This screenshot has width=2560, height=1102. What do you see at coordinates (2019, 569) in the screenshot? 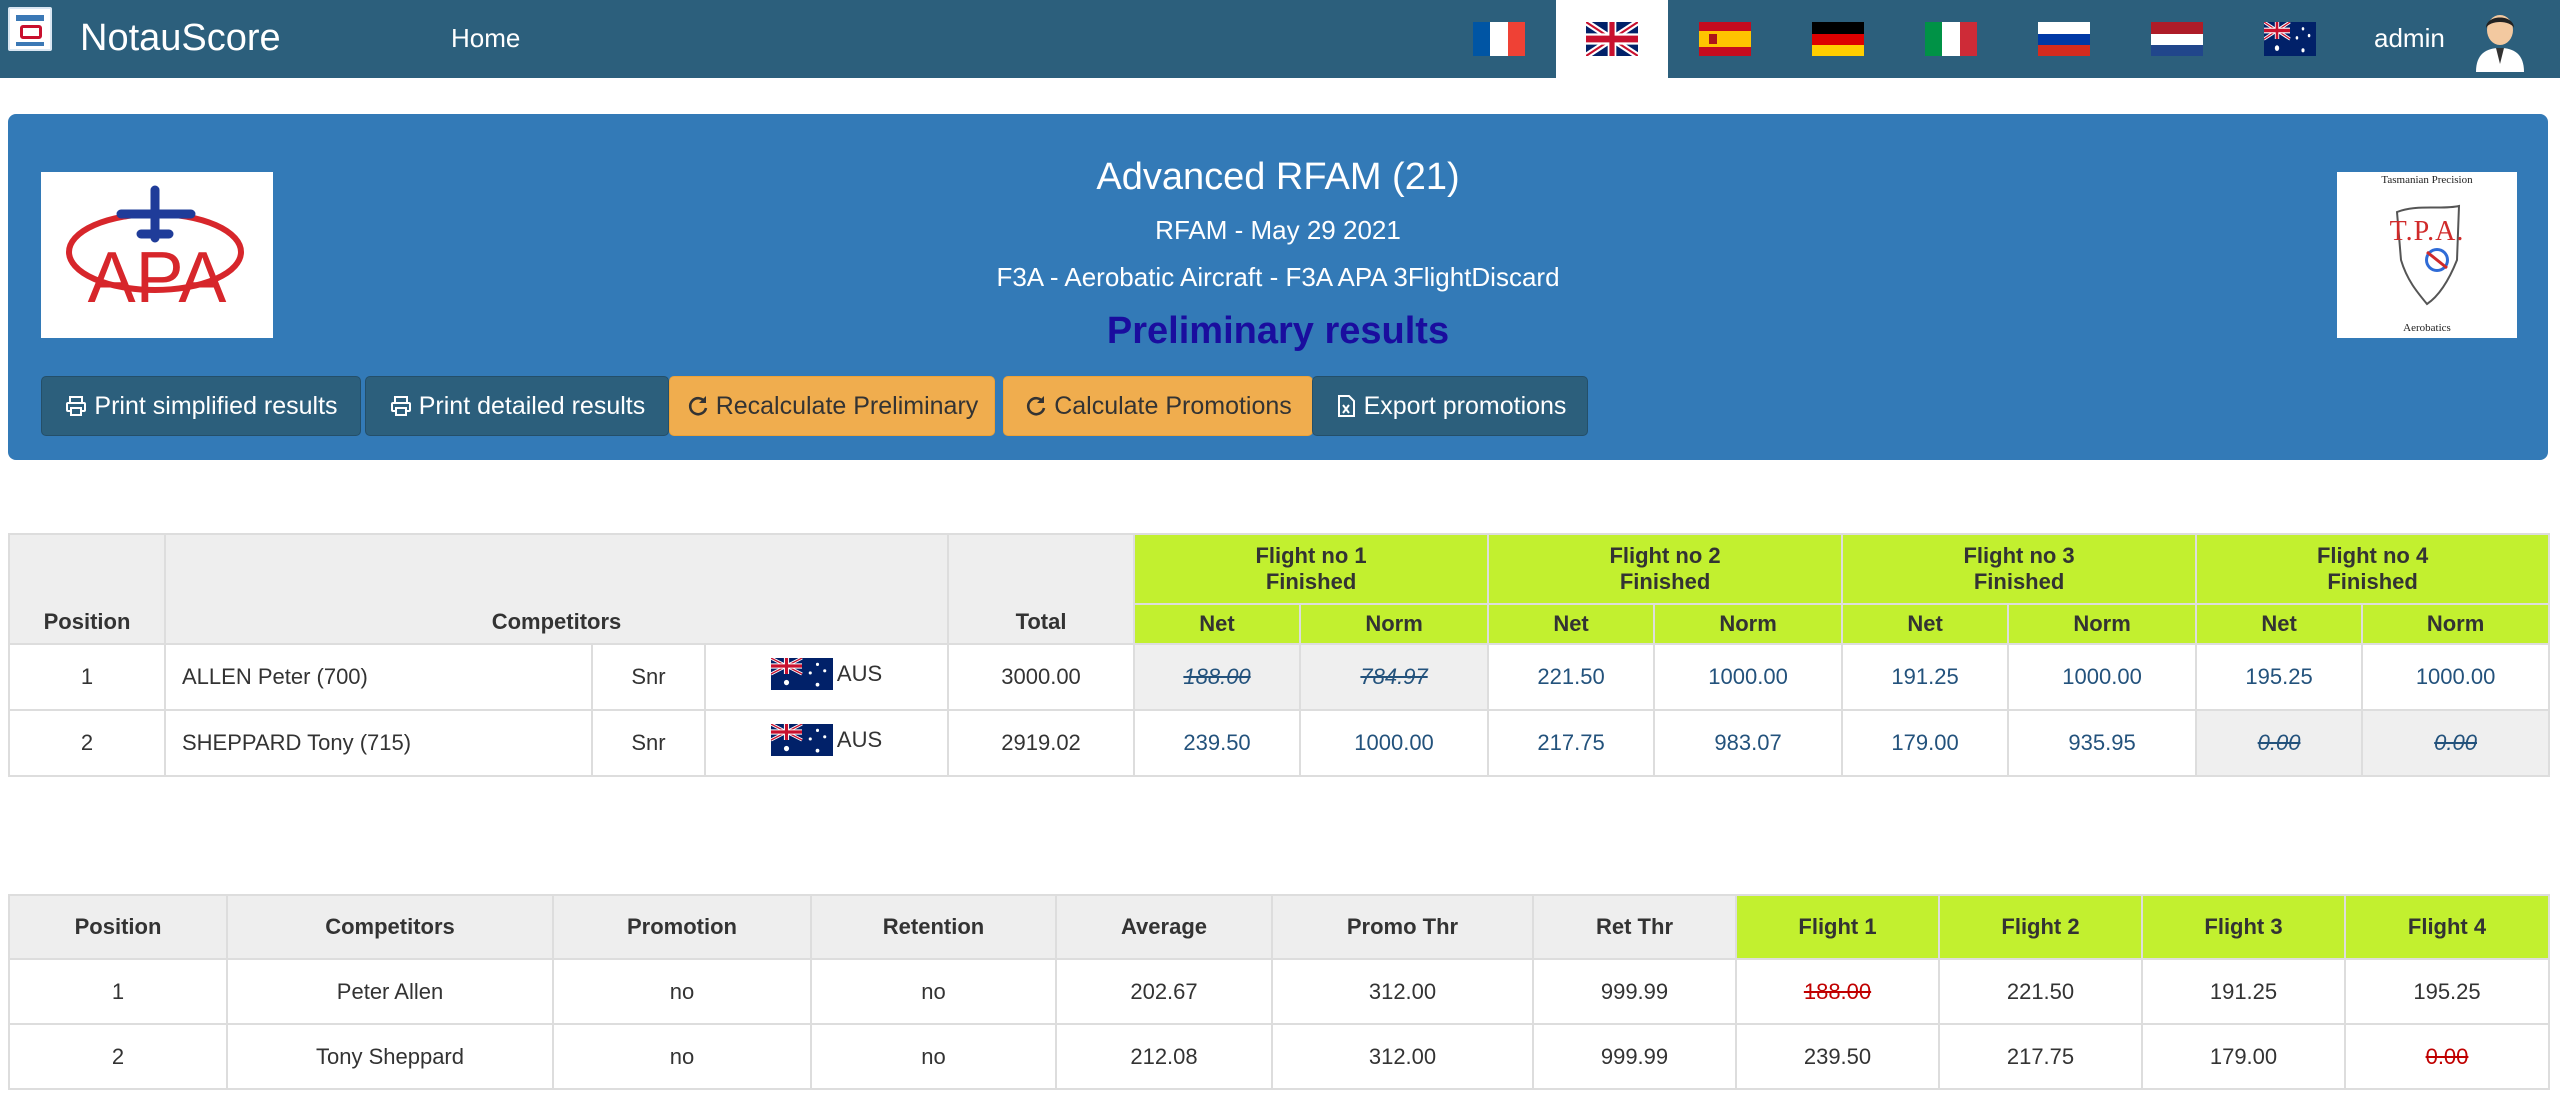
I see `header-flight-3: Flight no 3 Finished` at bounding box center [2019, 569].